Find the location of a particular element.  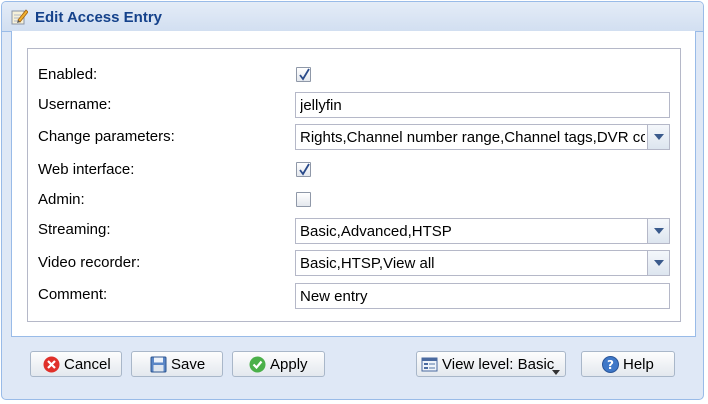

admin-checkbox is located at coordinates (303, 199).